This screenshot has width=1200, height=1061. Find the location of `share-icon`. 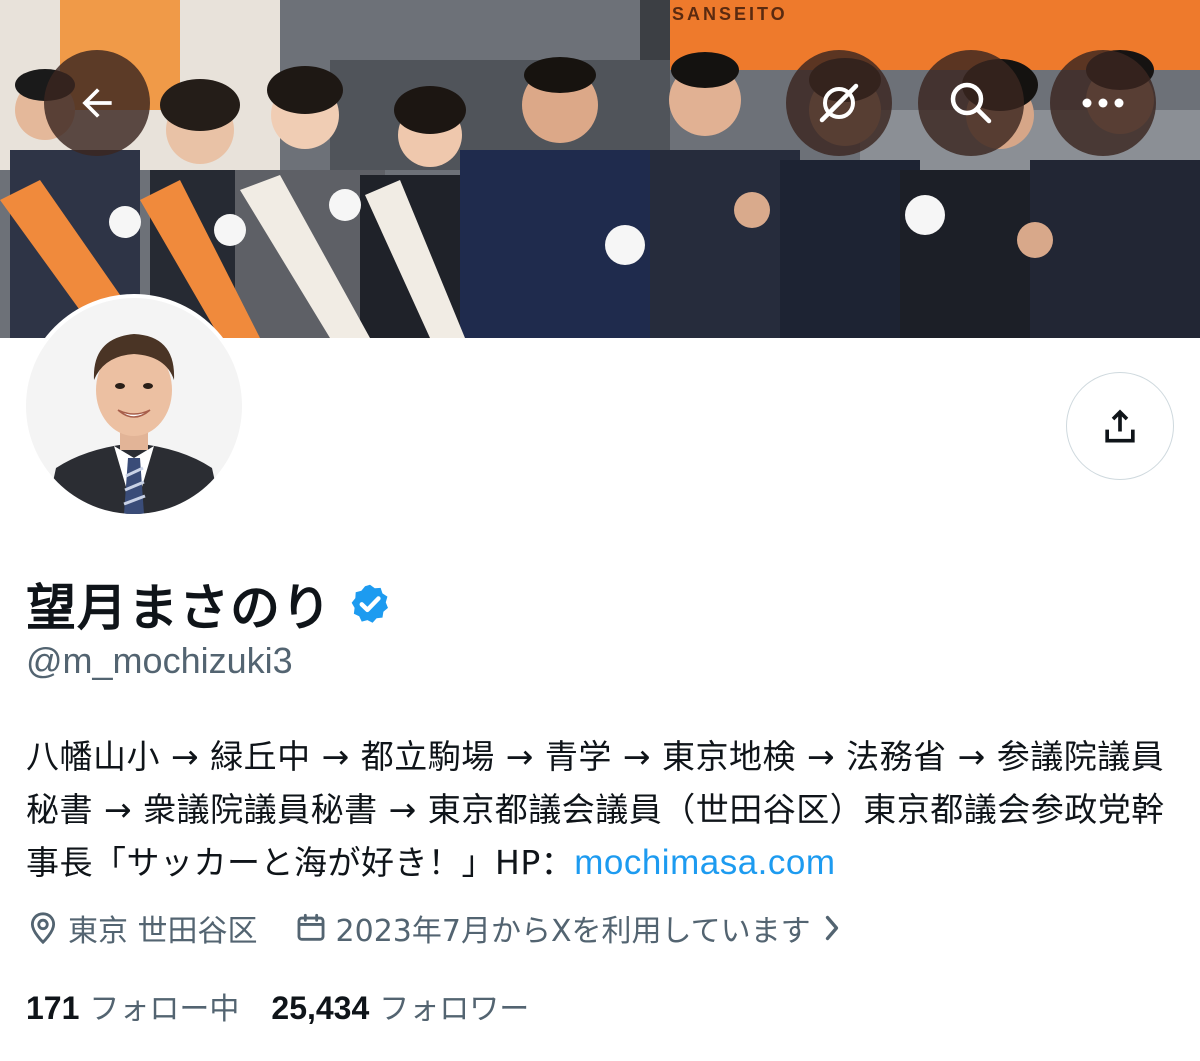

share-icon is located at coordinates (1120, 426).